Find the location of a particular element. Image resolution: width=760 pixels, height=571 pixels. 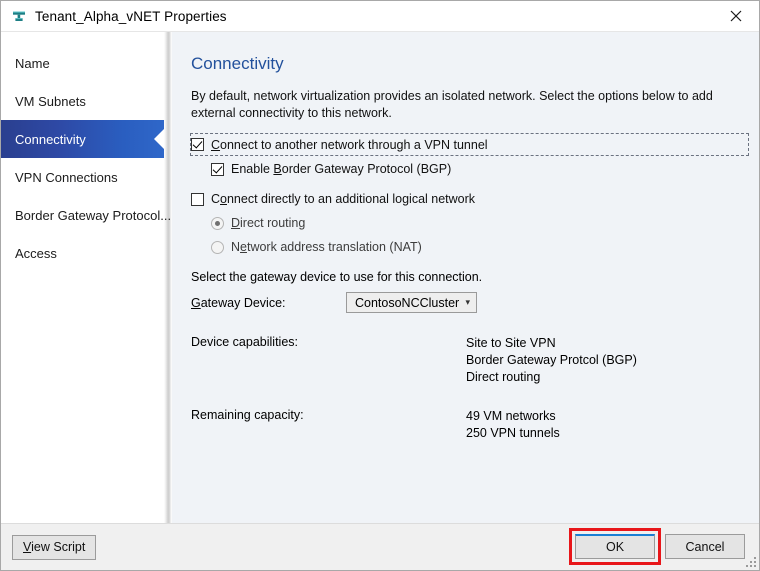

dialog-footer: View Script OK Cancel is located at coordinates (380, 546).